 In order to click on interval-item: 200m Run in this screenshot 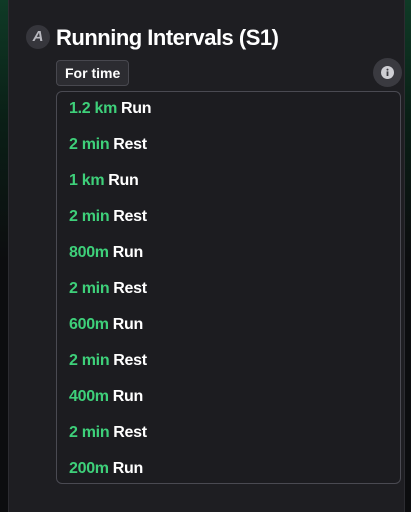, I will do `click(106, 469)`.